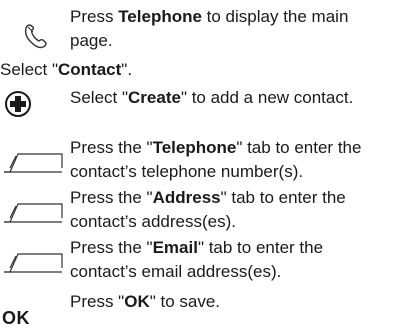 This screenshot has height=331, width=416. I want to click on step-ok: OK Press "OK" to save., so click(208, 310).